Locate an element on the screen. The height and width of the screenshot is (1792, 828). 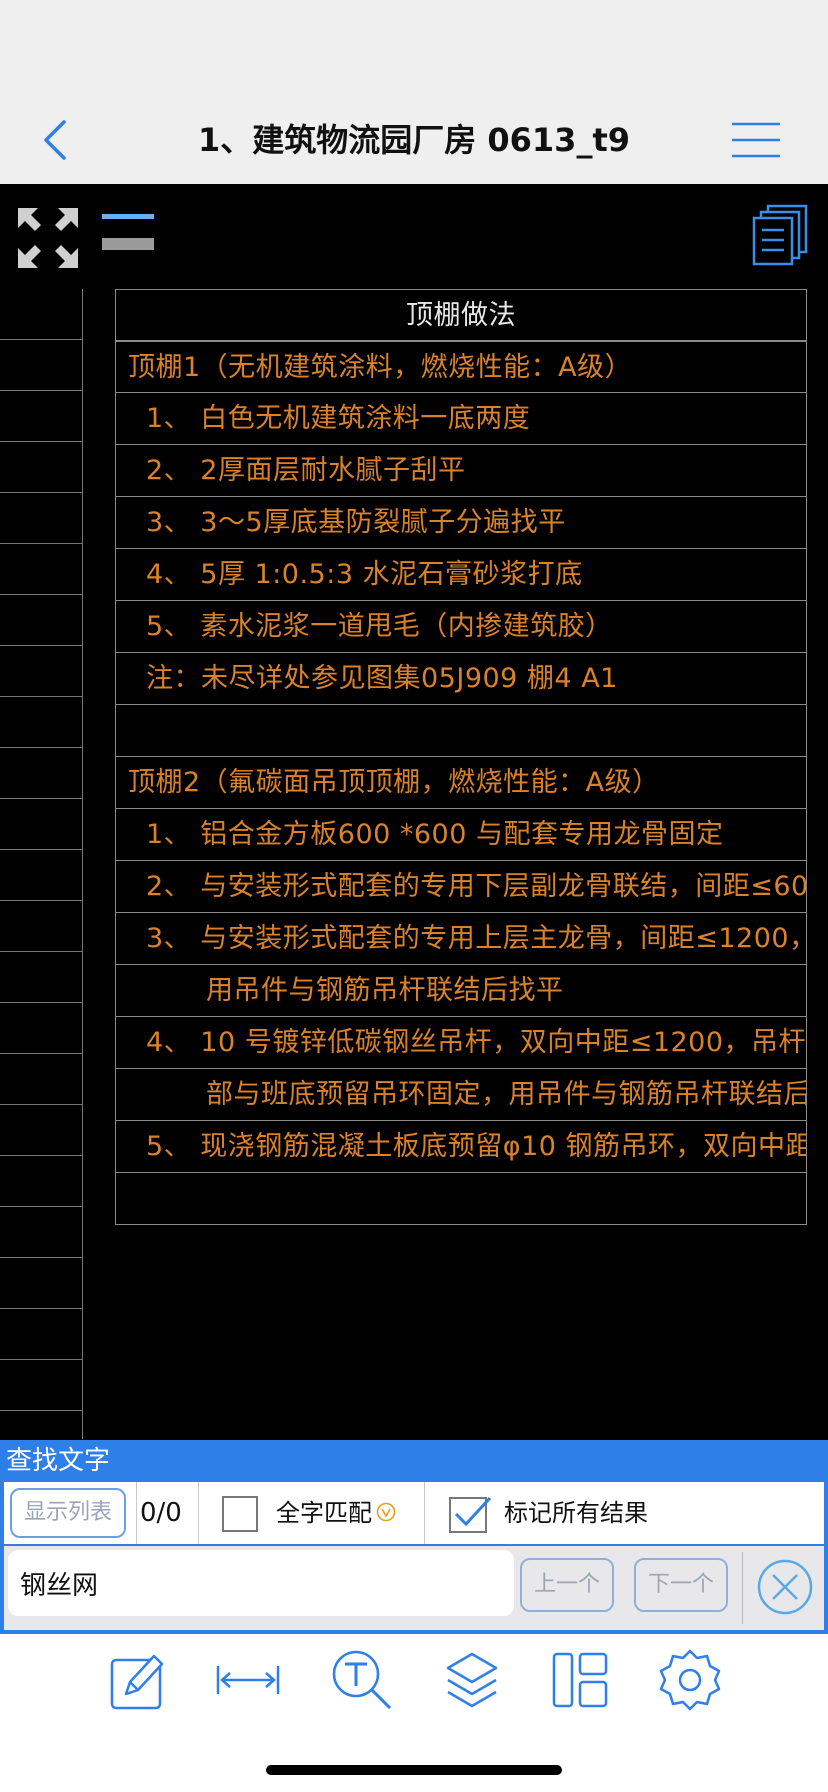
table-row: 顶棚2（氟碳面吊顶顶棚，燃烧性能：A级） is located at coordinates (461, 783).